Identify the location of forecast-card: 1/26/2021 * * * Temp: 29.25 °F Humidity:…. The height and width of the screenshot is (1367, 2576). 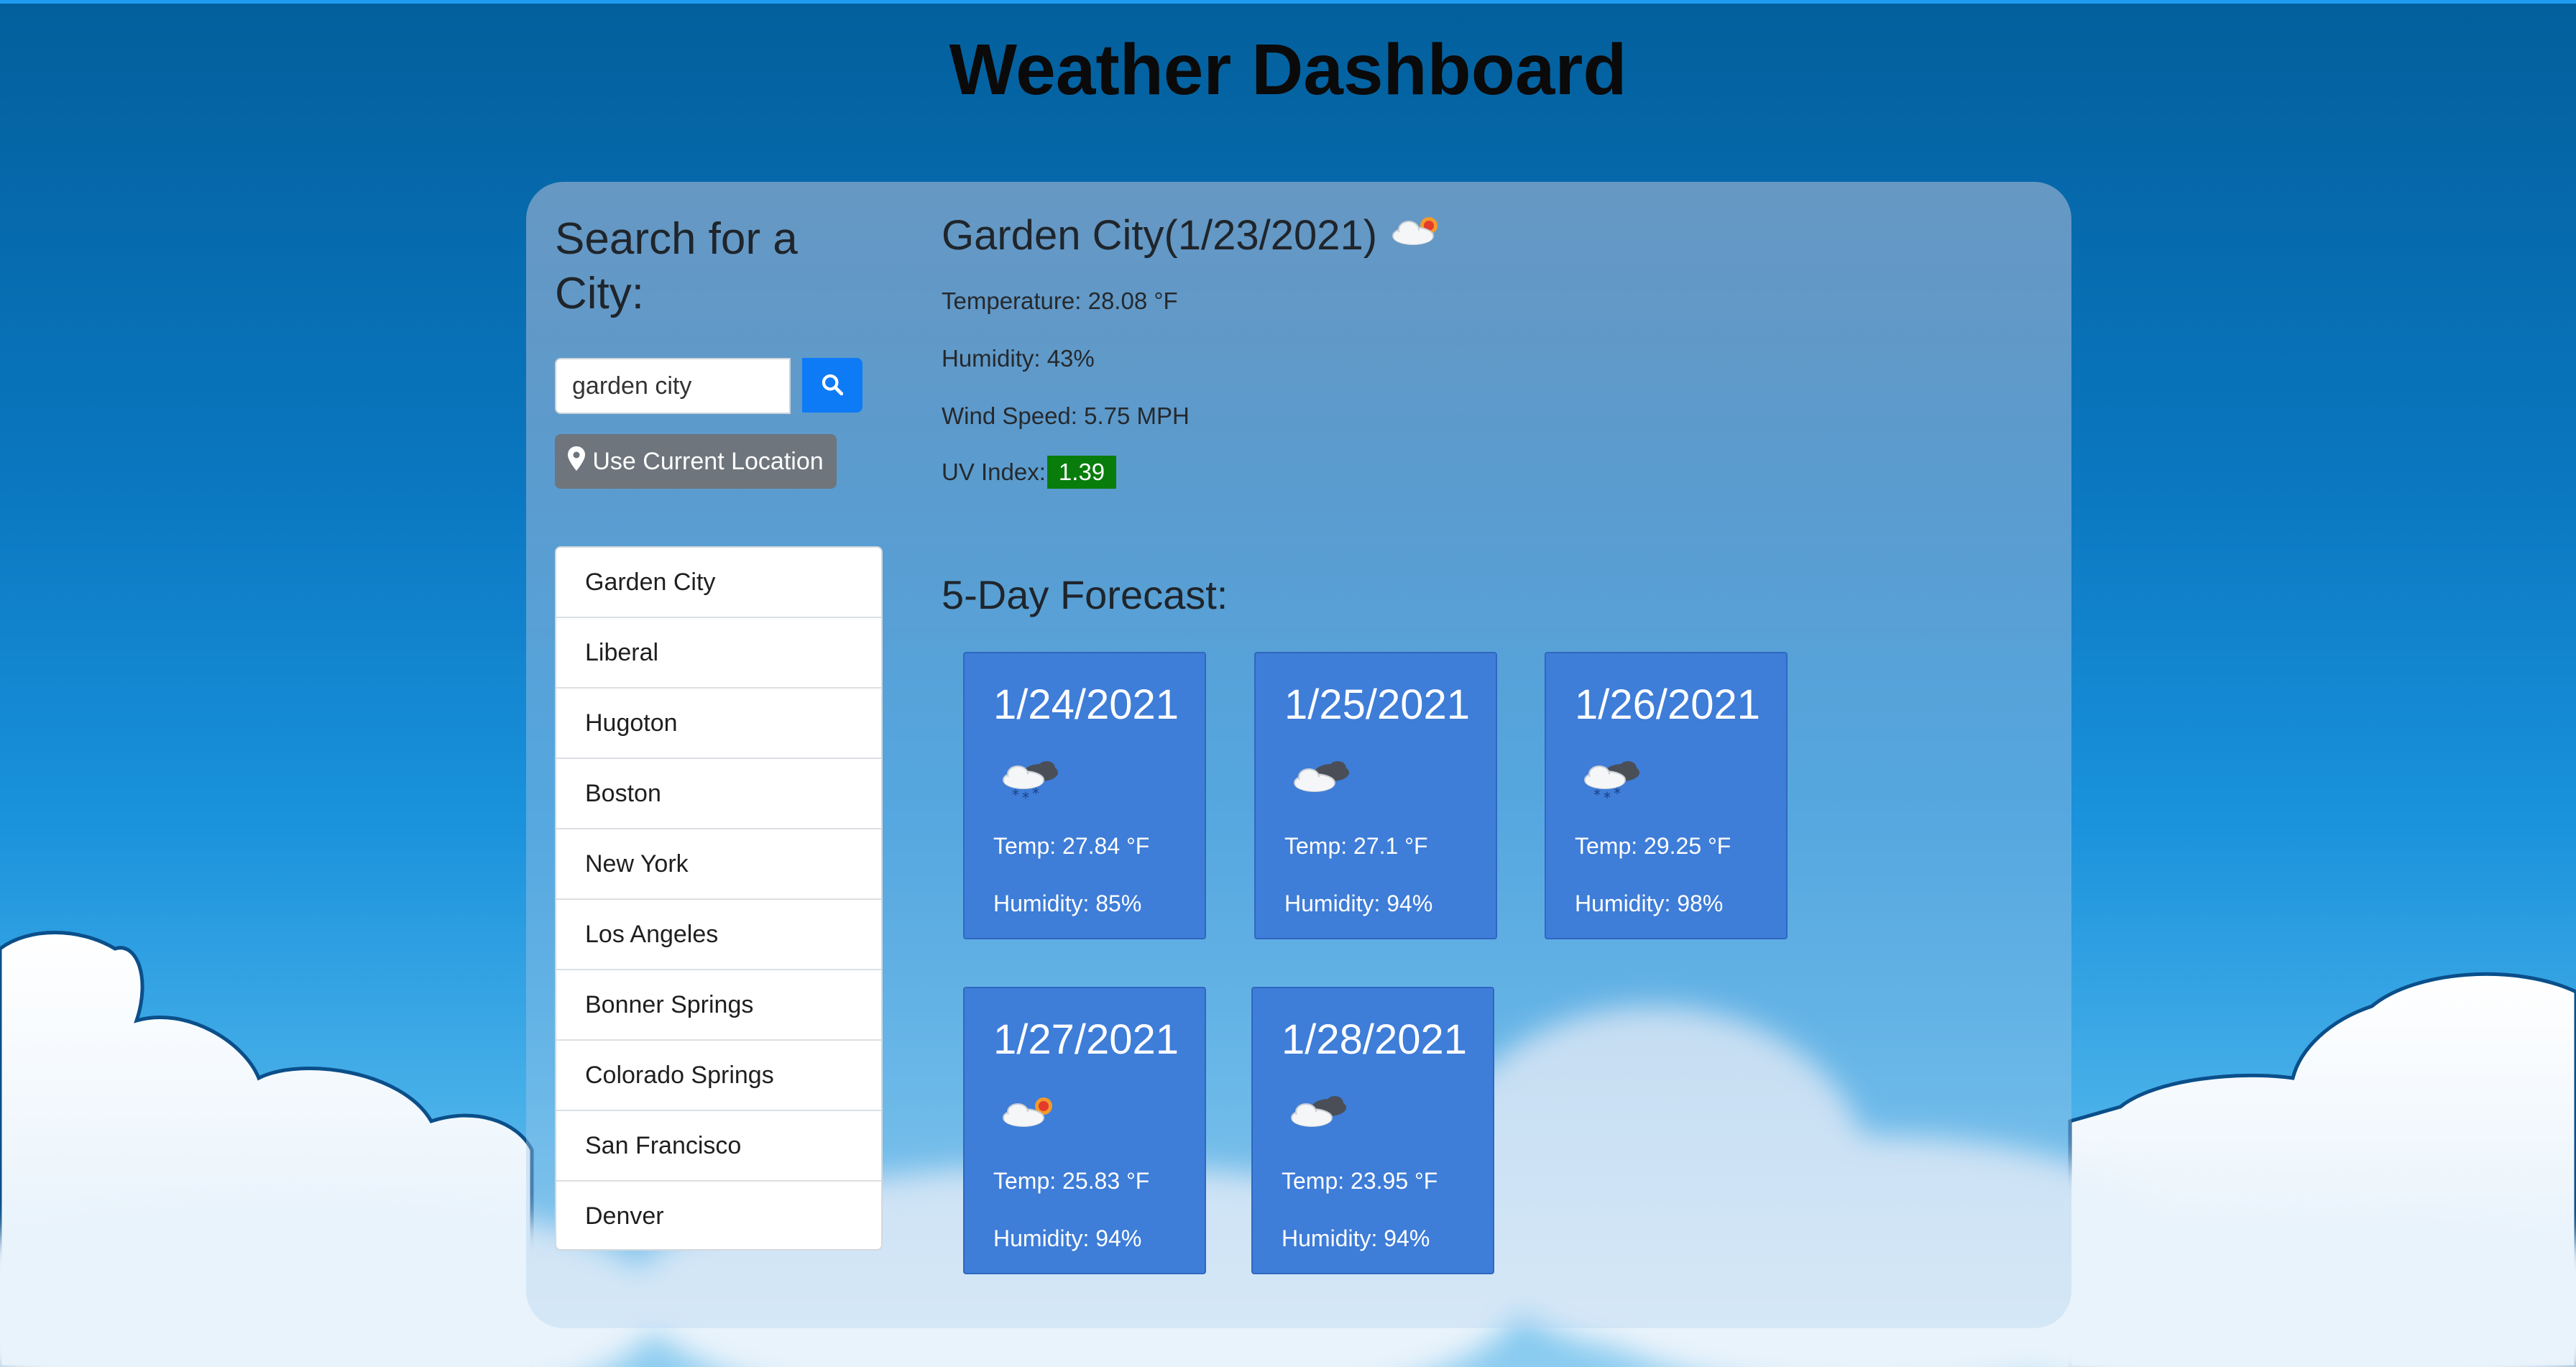
(1666, 796).